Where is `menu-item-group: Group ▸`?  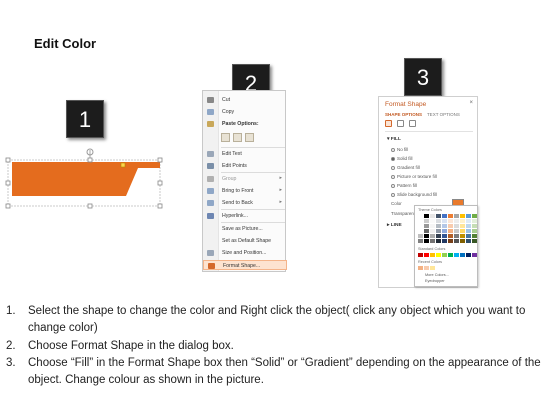
menu-item-group: Group ▸ is located at coordinates (245, 179).